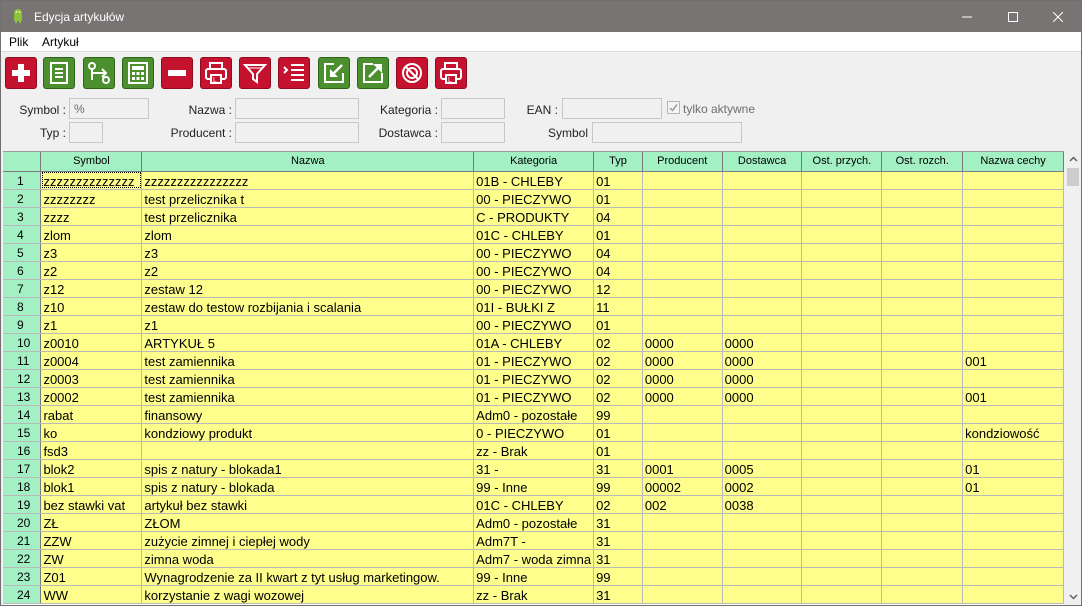 The image size is (1082, 606). I want to click on table-cell: zestaw do testow rozbijania i scalania, so click(308, 306).